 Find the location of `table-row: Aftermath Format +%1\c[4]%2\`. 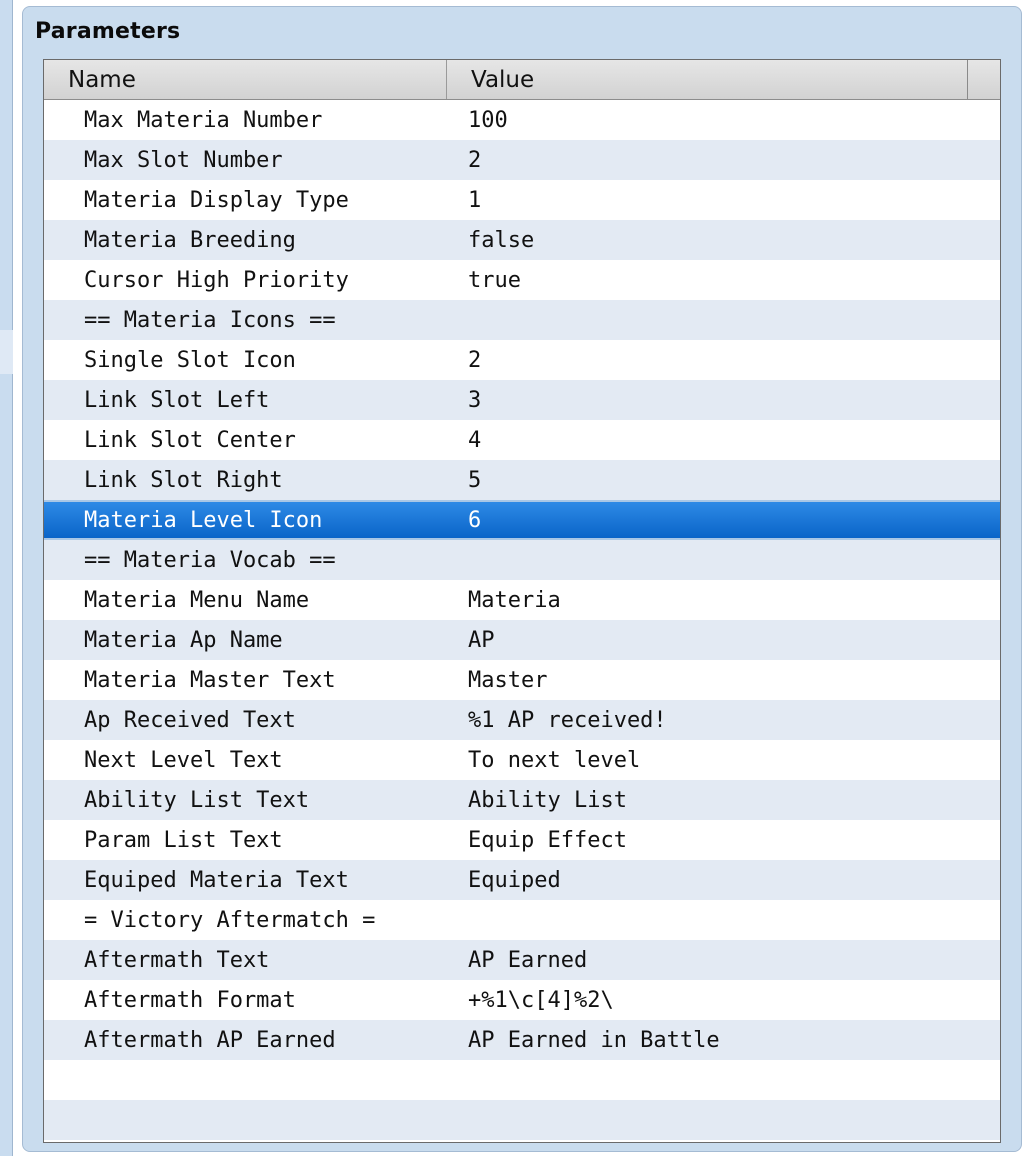

table-row: Aftermath Format +%1\c[4]%2\ is located at coordinates (522, 1000).